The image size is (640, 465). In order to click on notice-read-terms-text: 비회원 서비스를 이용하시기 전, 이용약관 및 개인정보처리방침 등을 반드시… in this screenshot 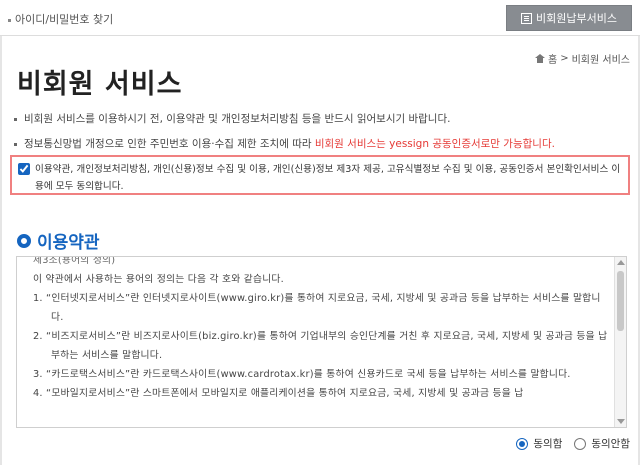, I will do `click(237, 119)`.